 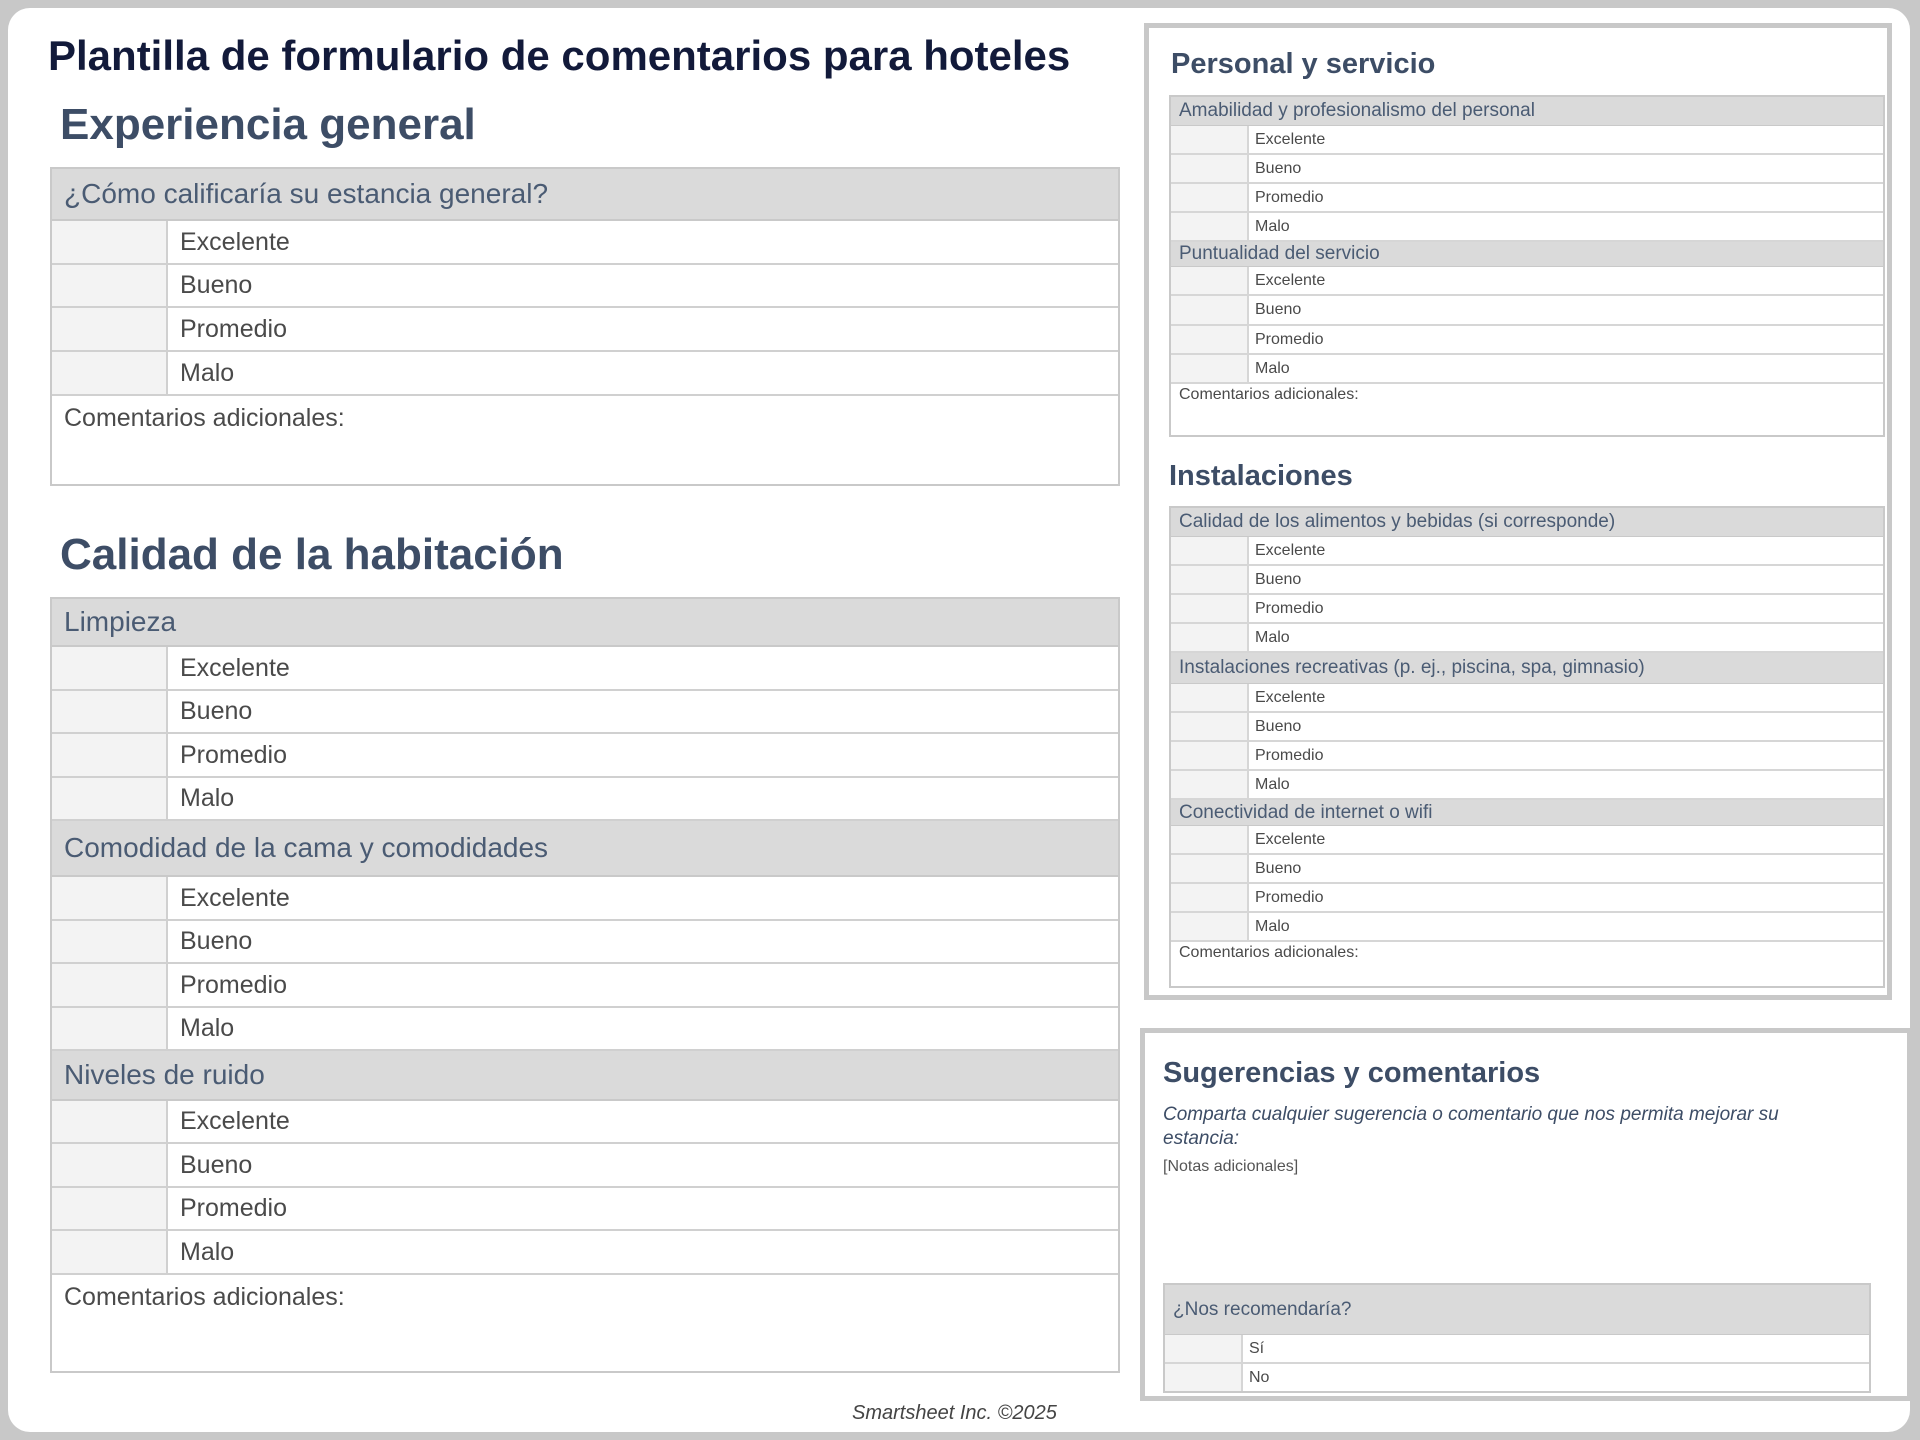 I want to click on recommend-table: ¿Nos recomendaría? Sí No, so click(x=1517, y=1338).